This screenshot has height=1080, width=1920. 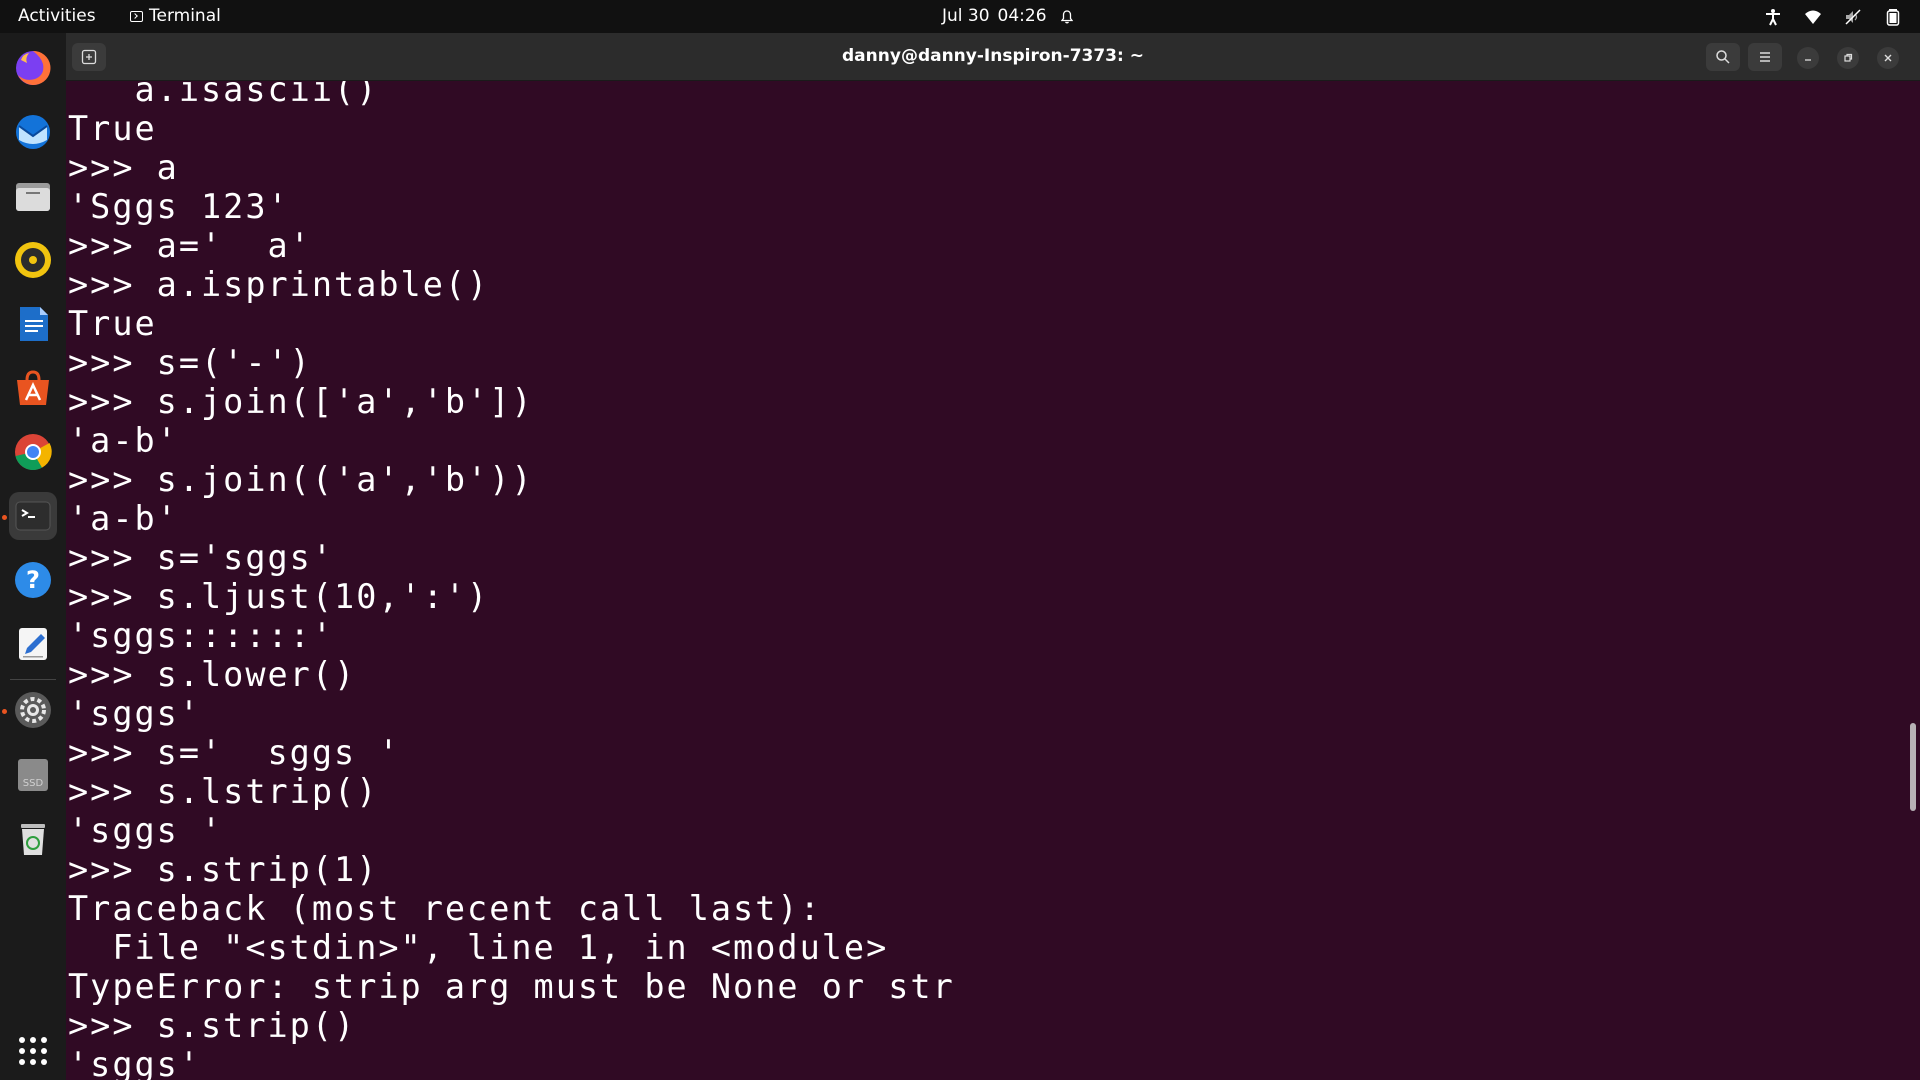 I want to click on dock-text-editor, so click(x=33, y=644).